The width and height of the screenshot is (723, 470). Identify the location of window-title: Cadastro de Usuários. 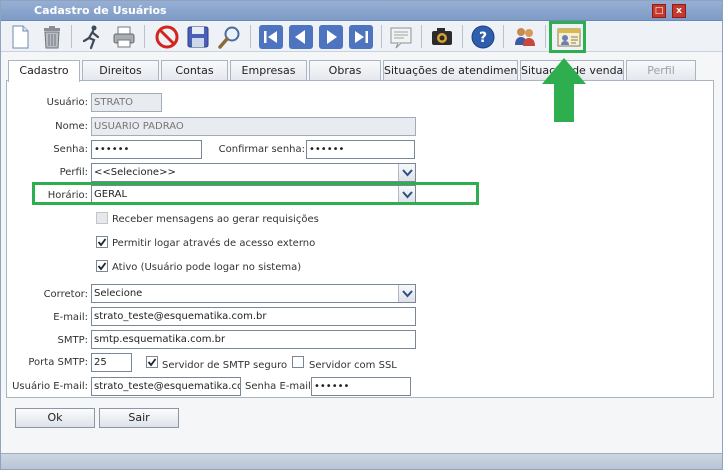
(100, 10).